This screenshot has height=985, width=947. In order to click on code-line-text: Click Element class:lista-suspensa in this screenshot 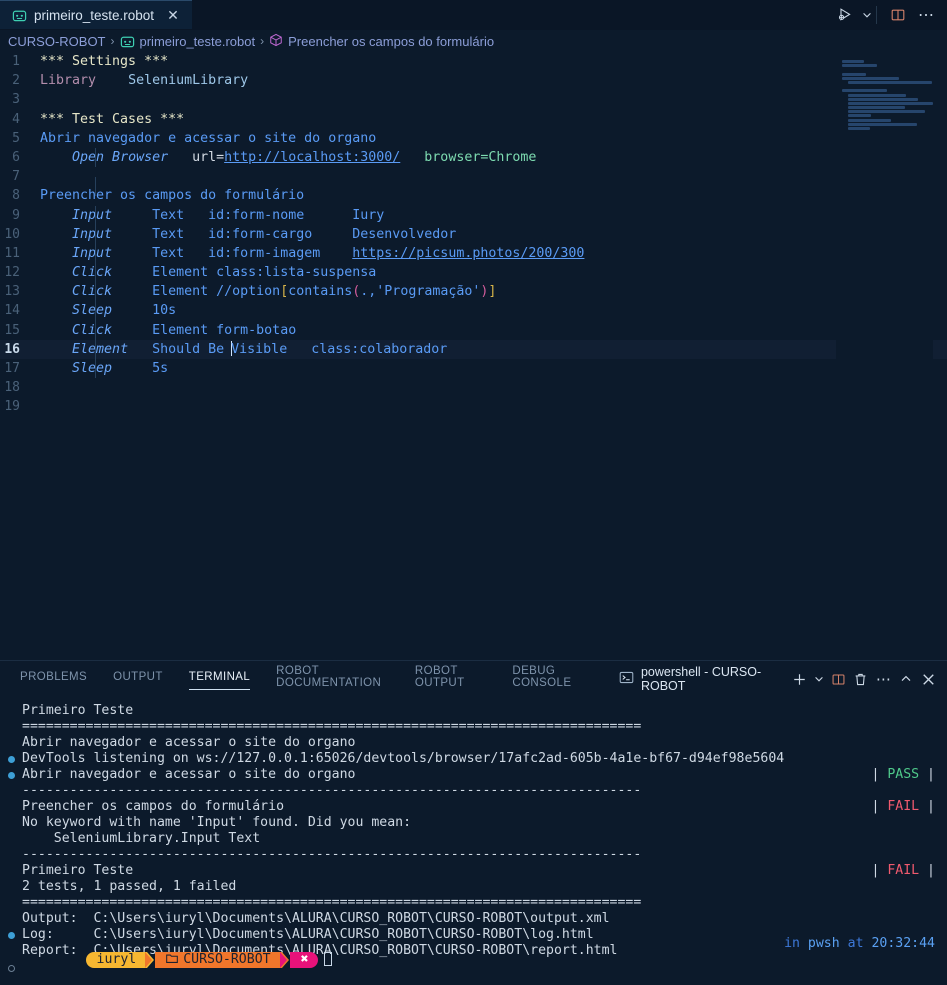, I will do `click(493, 273)`.